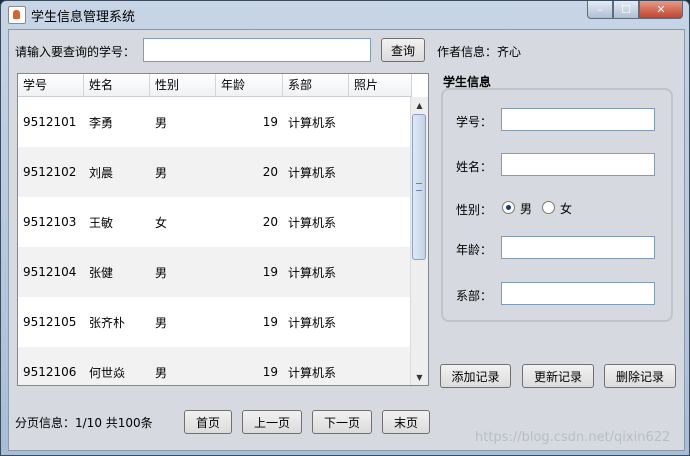 The width and height of the screenshot is (690, 456). Describe the element at coordinates (215, 222) in the screenshot. I see `table-row: 9512103 王敏 女 20 计算机系` at that location.